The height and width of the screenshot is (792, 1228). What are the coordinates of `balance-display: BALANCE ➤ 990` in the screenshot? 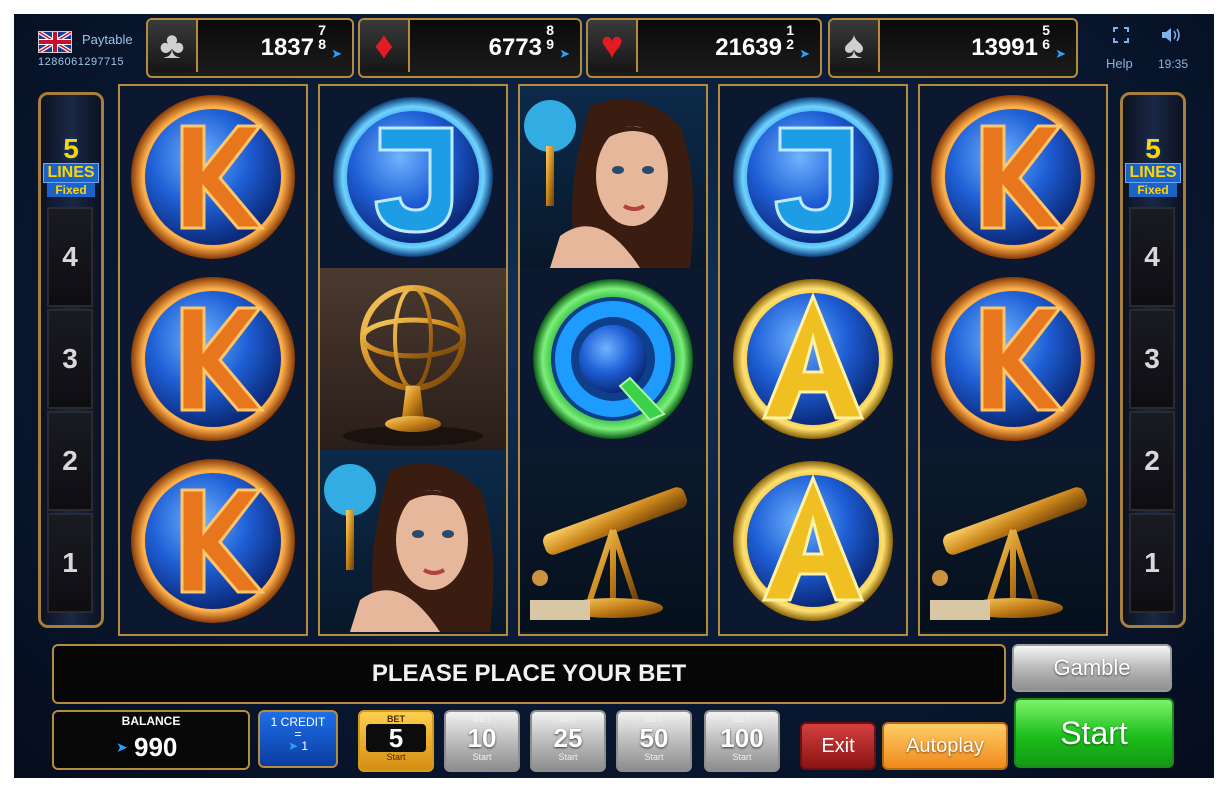 It's located at (151, 740).